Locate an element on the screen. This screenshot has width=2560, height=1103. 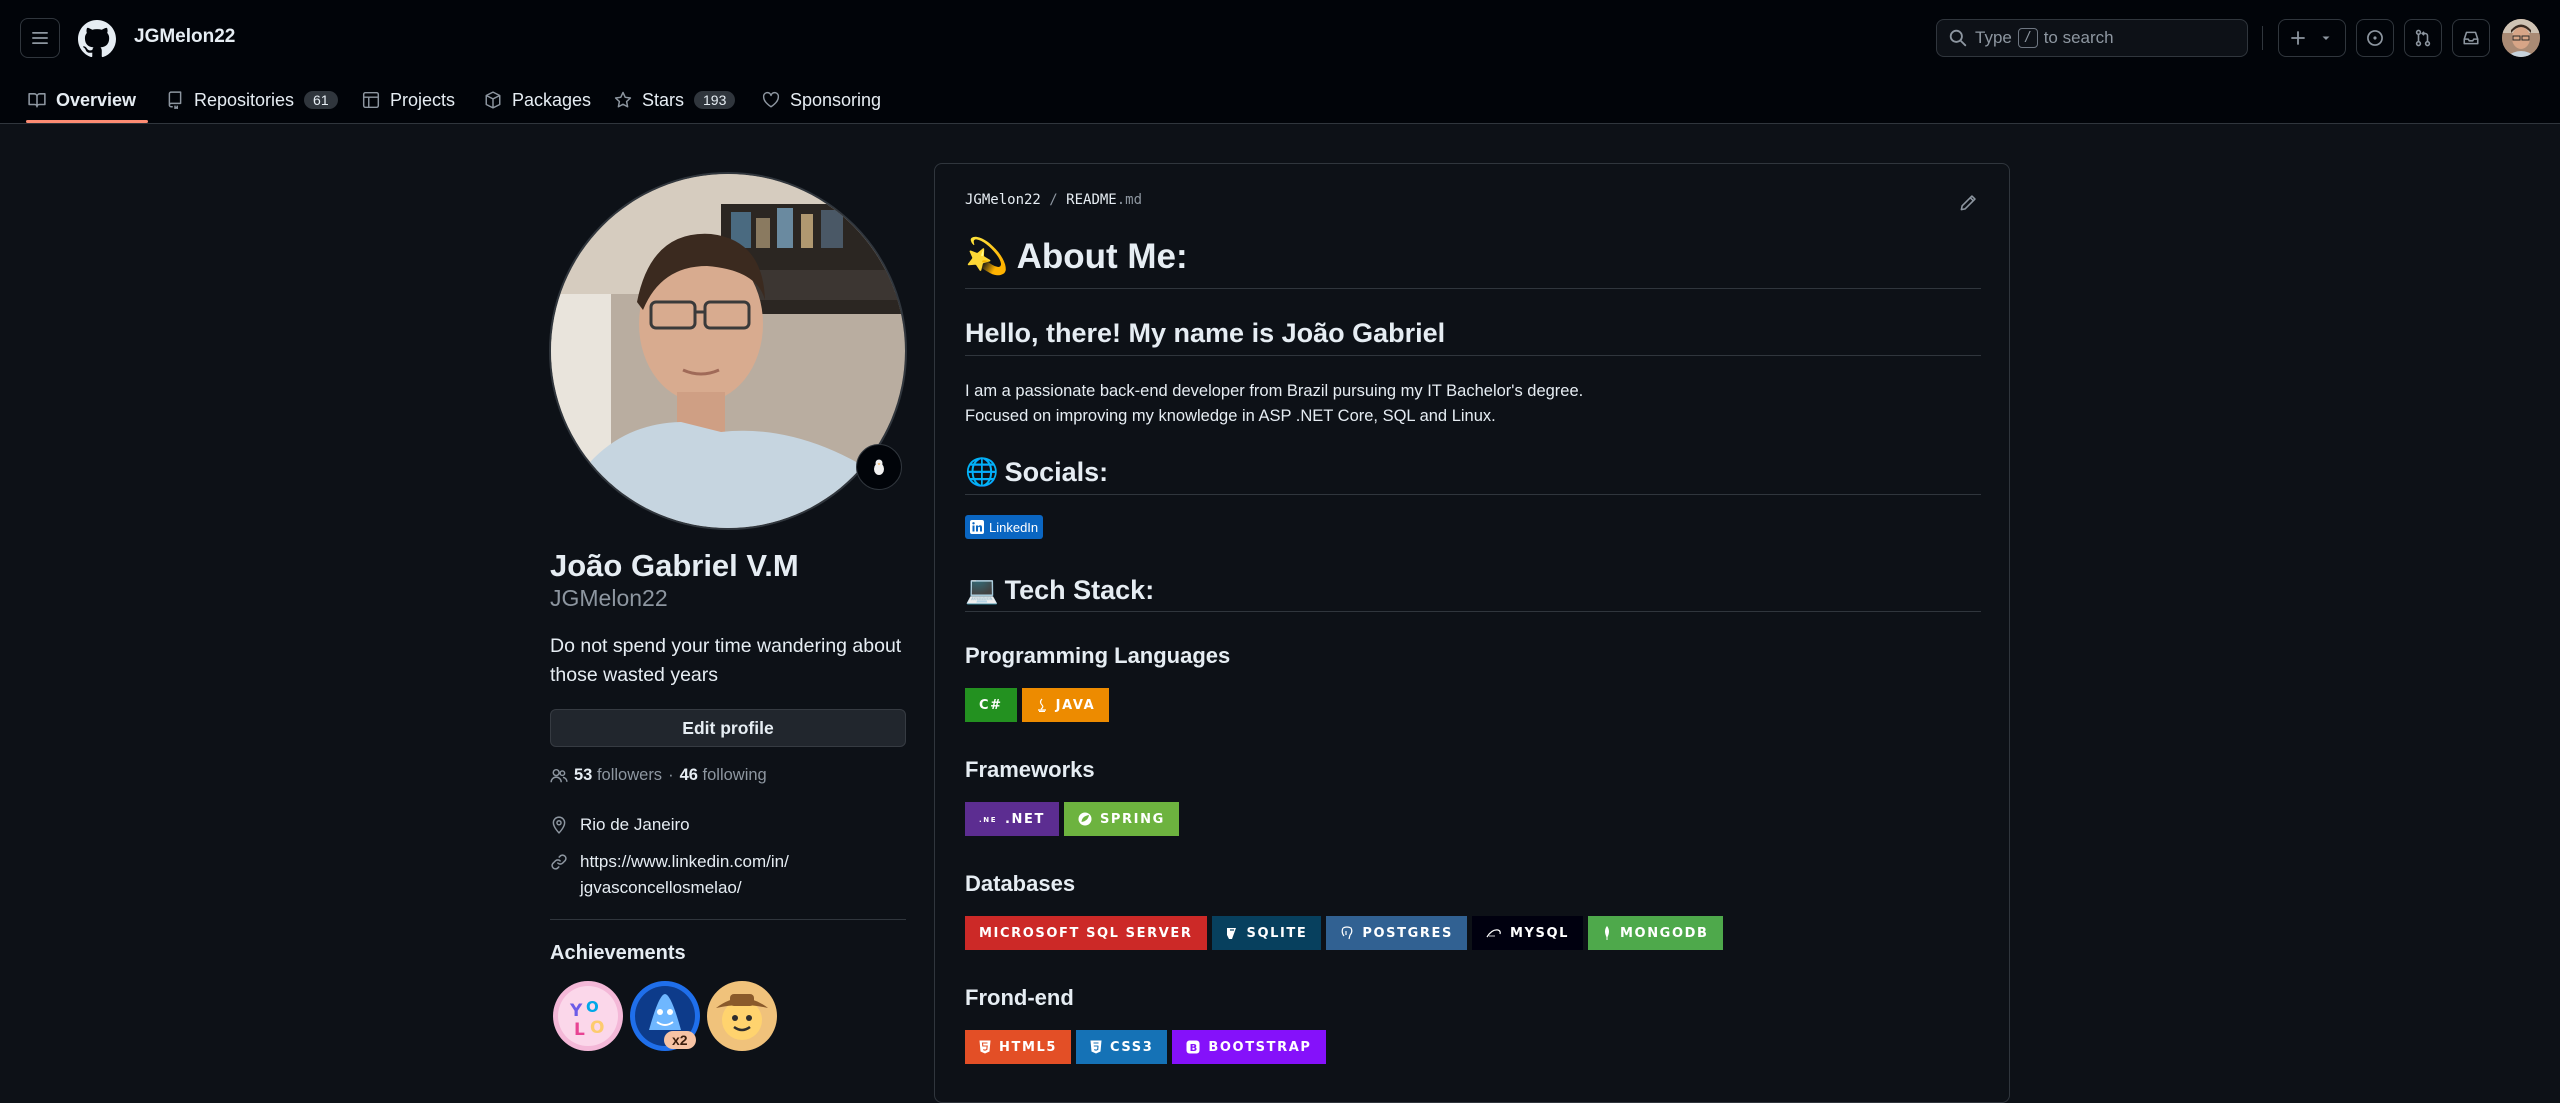
search-placeholder-after: to search is located at coordinates (2078, 37).